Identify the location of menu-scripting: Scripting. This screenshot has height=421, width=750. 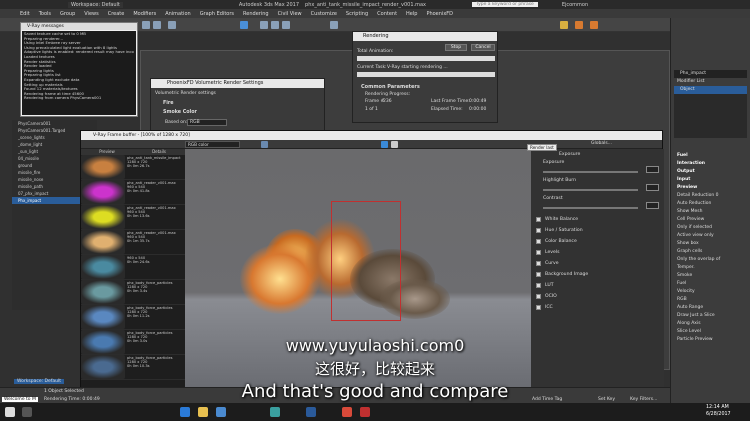
(357, 14).